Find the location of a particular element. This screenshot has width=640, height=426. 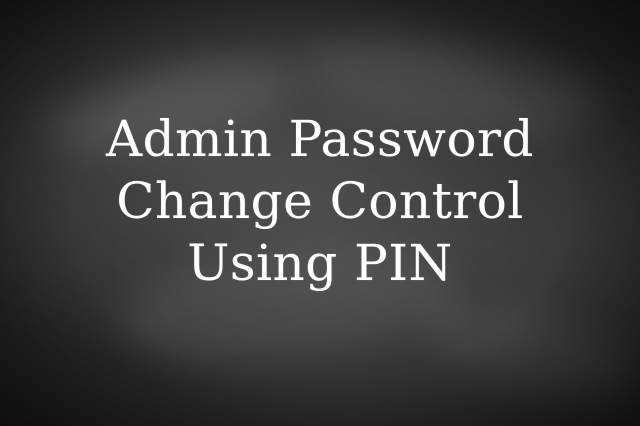

chalk-smudge is located at coordinates (526, 350).